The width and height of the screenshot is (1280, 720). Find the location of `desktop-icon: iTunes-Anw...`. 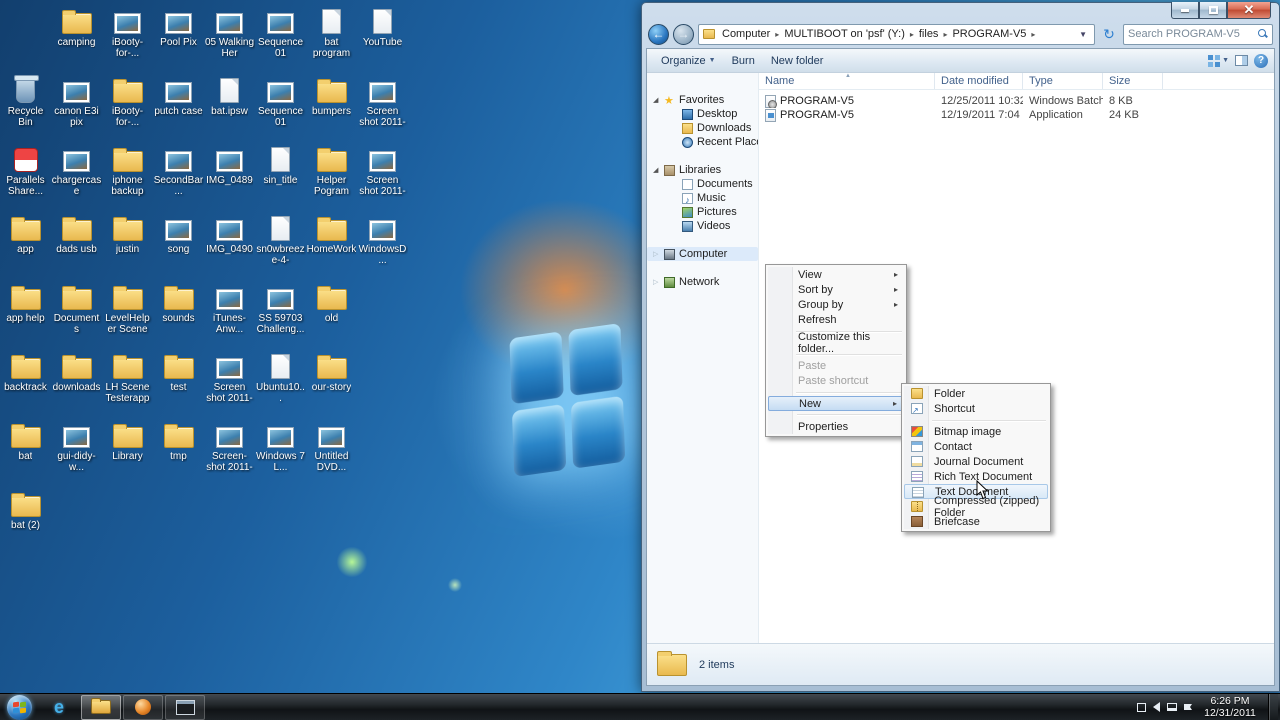

desktop-icon: iTunes-Anw... is located at coordinates (230, 314).